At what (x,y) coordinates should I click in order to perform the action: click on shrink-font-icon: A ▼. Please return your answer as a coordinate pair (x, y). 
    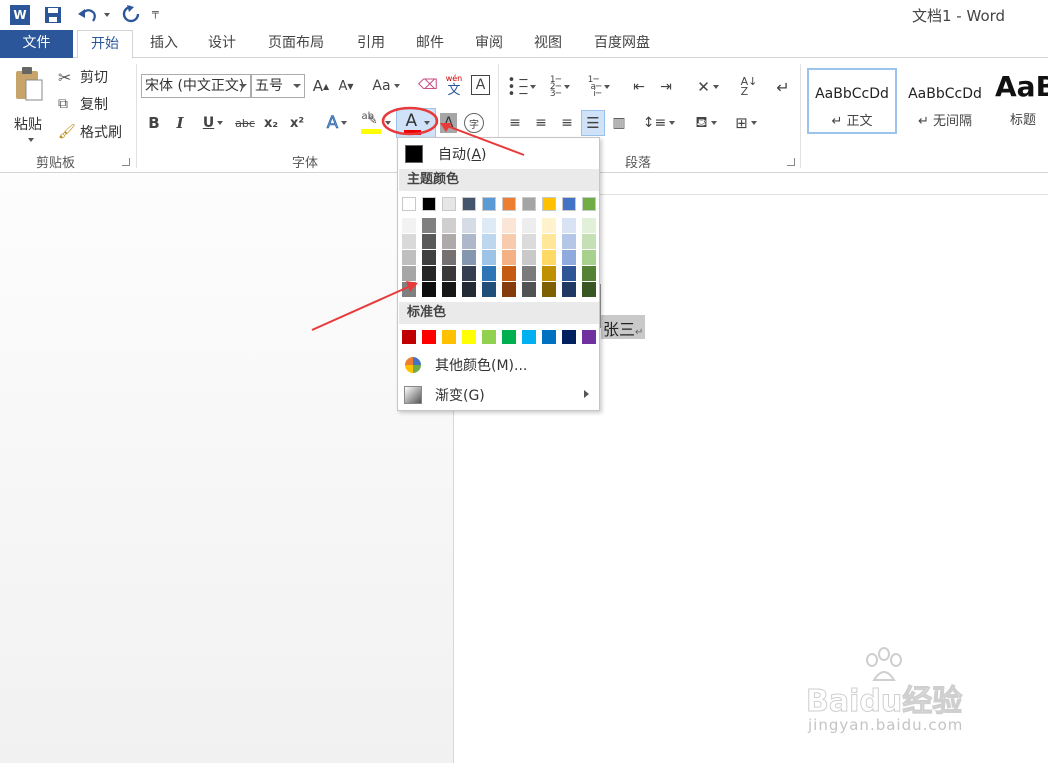
    Looking at the image, I should click on (346, 86).